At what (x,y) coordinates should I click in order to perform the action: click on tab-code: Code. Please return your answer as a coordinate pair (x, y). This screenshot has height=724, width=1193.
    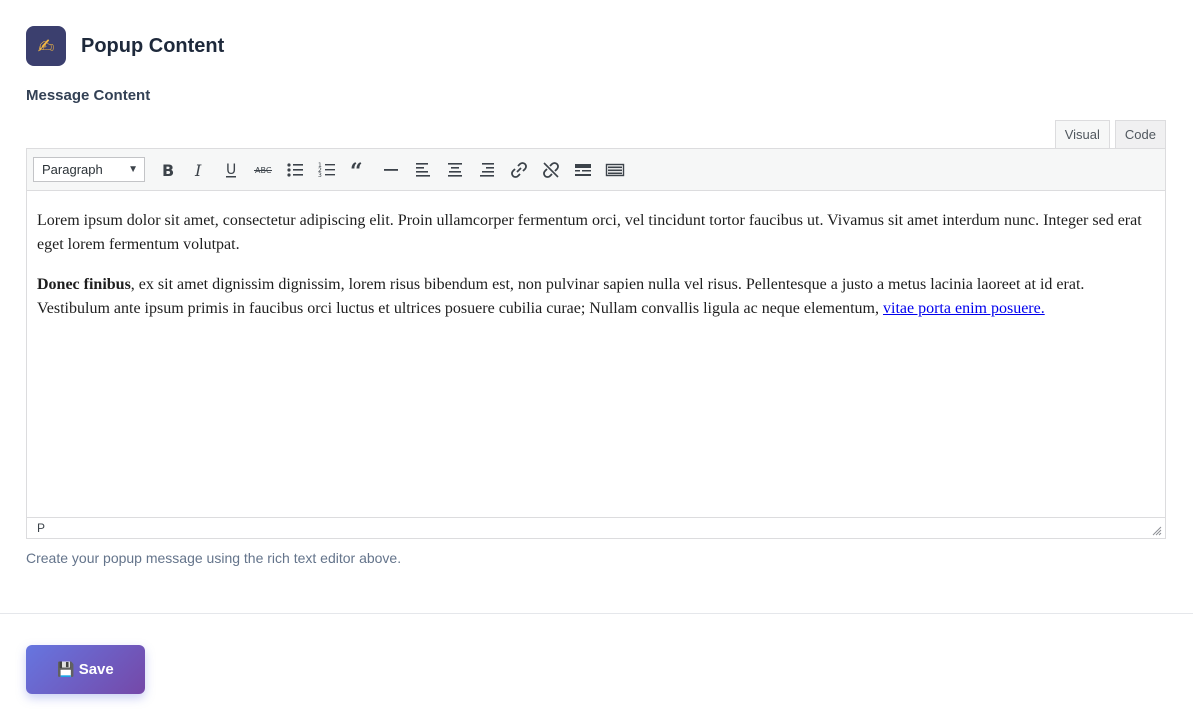
    Looking at the image, I should click on (1140, 134).